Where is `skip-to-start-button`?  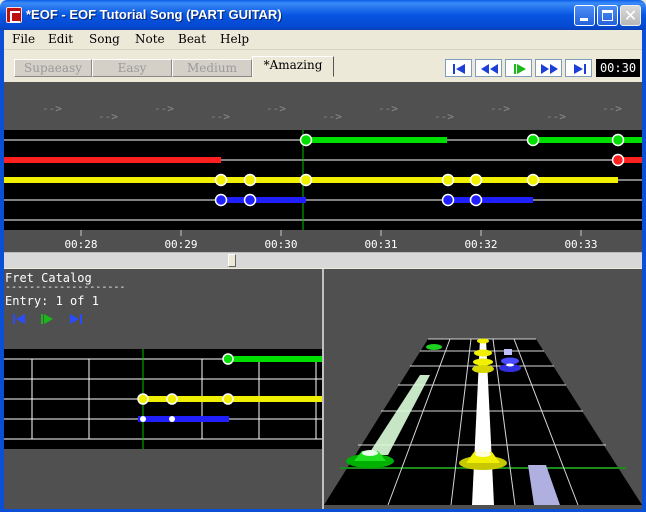 skip-to-start-button is located at coordinates (458, 68).